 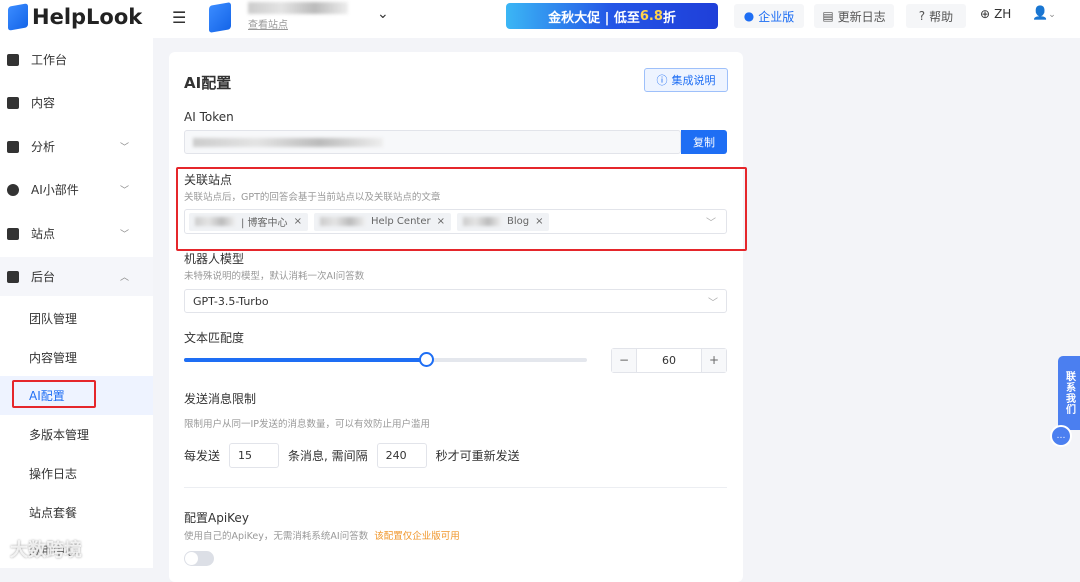 What do you see at coordinates (477, 456) in the screenshot?
I see `rate-suffix: 秒才可重新发送` at bounding box center [477, 456].